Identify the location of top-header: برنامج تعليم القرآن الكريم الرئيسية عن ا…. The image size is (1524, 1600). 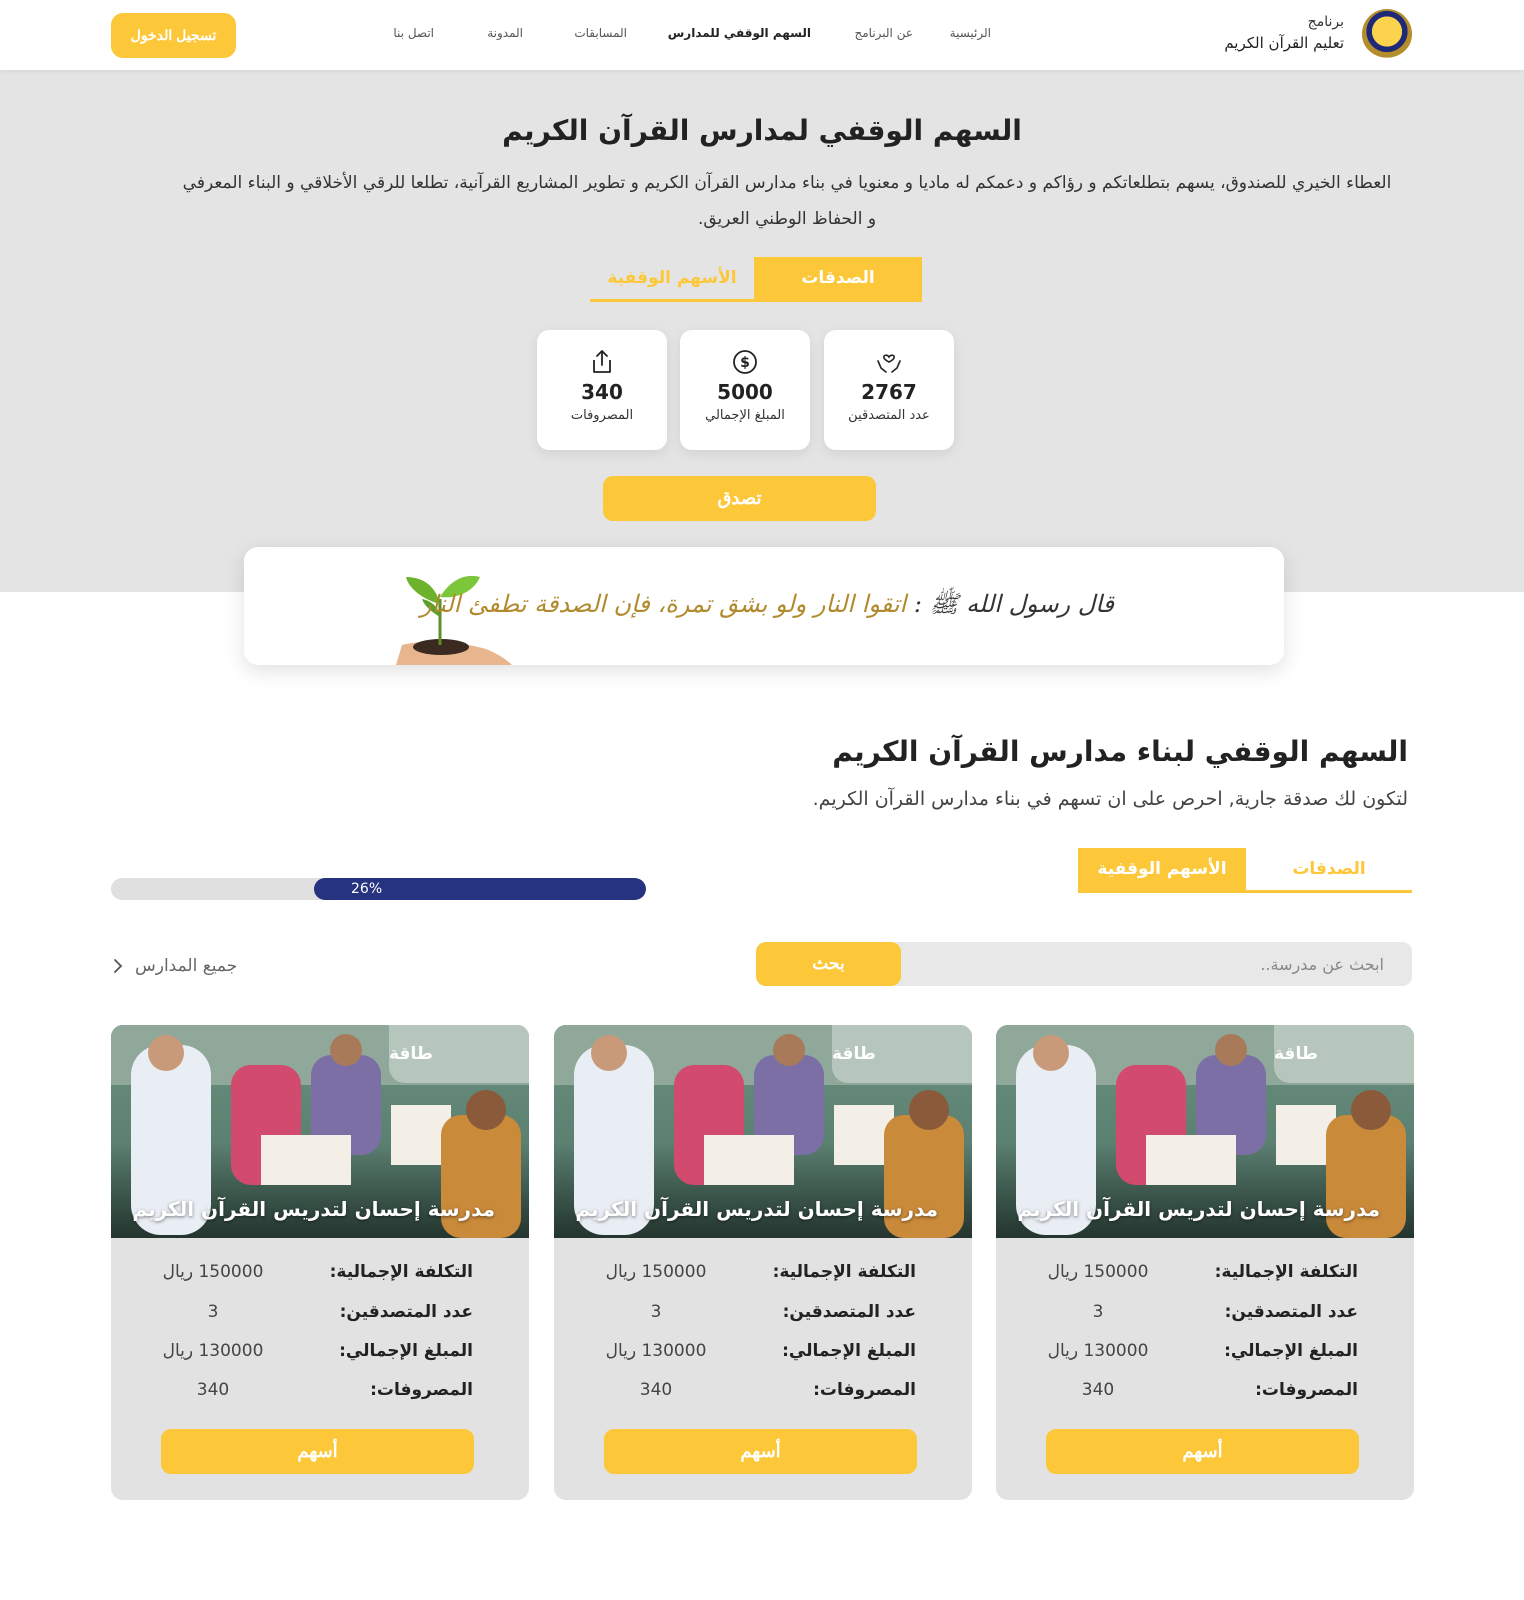
(762, 35).